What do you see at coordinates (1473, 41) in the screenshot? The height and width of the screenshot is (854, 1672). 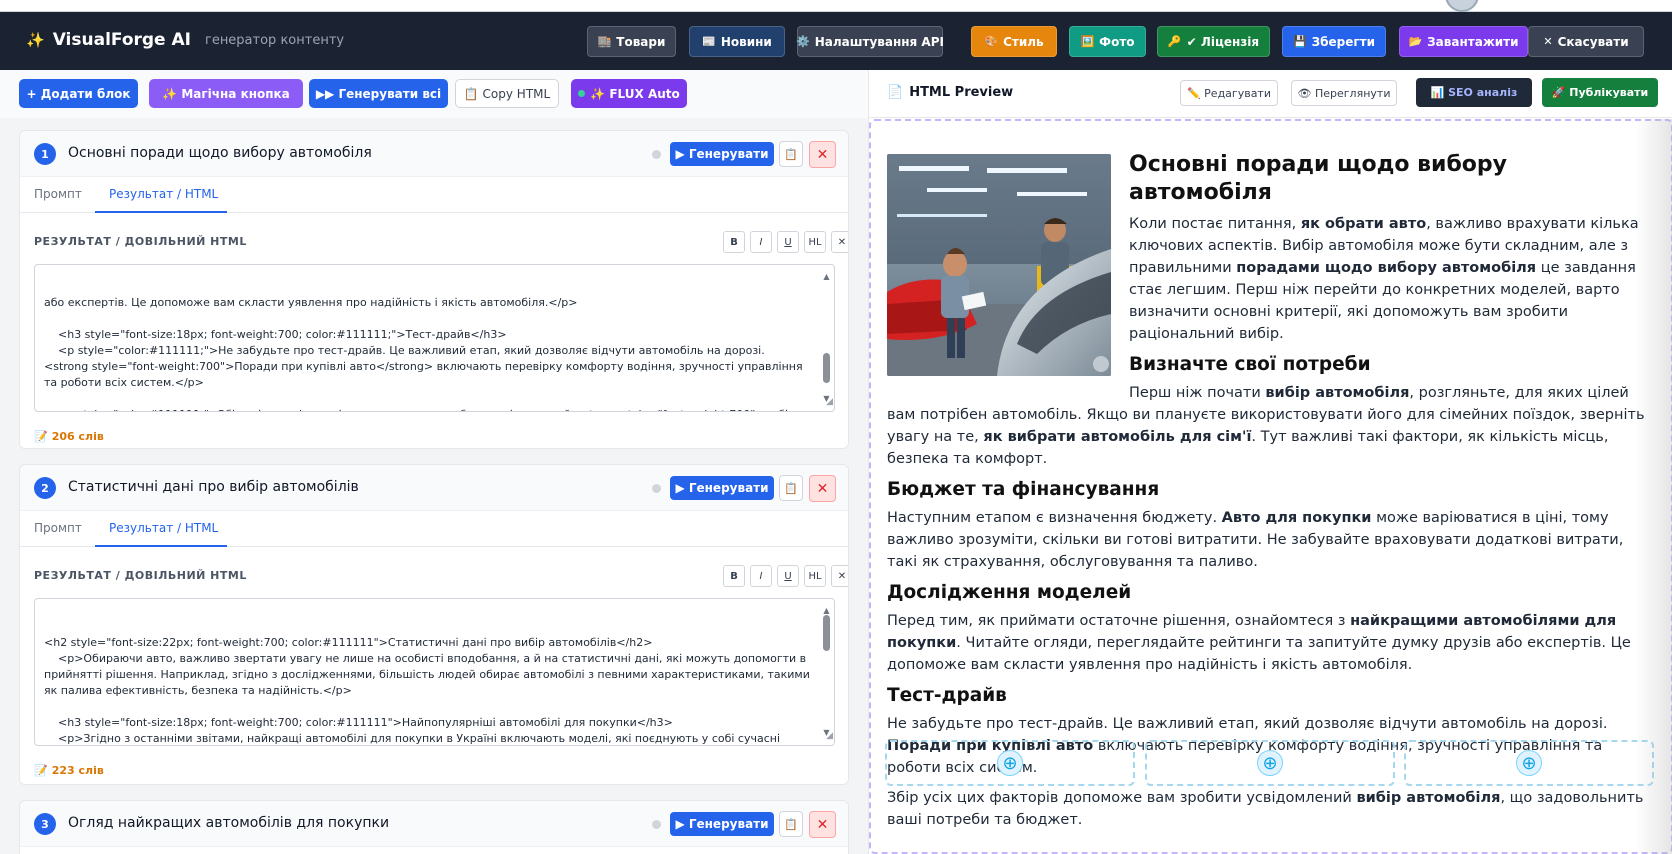 I see `button-label: Завантажити` at bounding box center [1473, 41].